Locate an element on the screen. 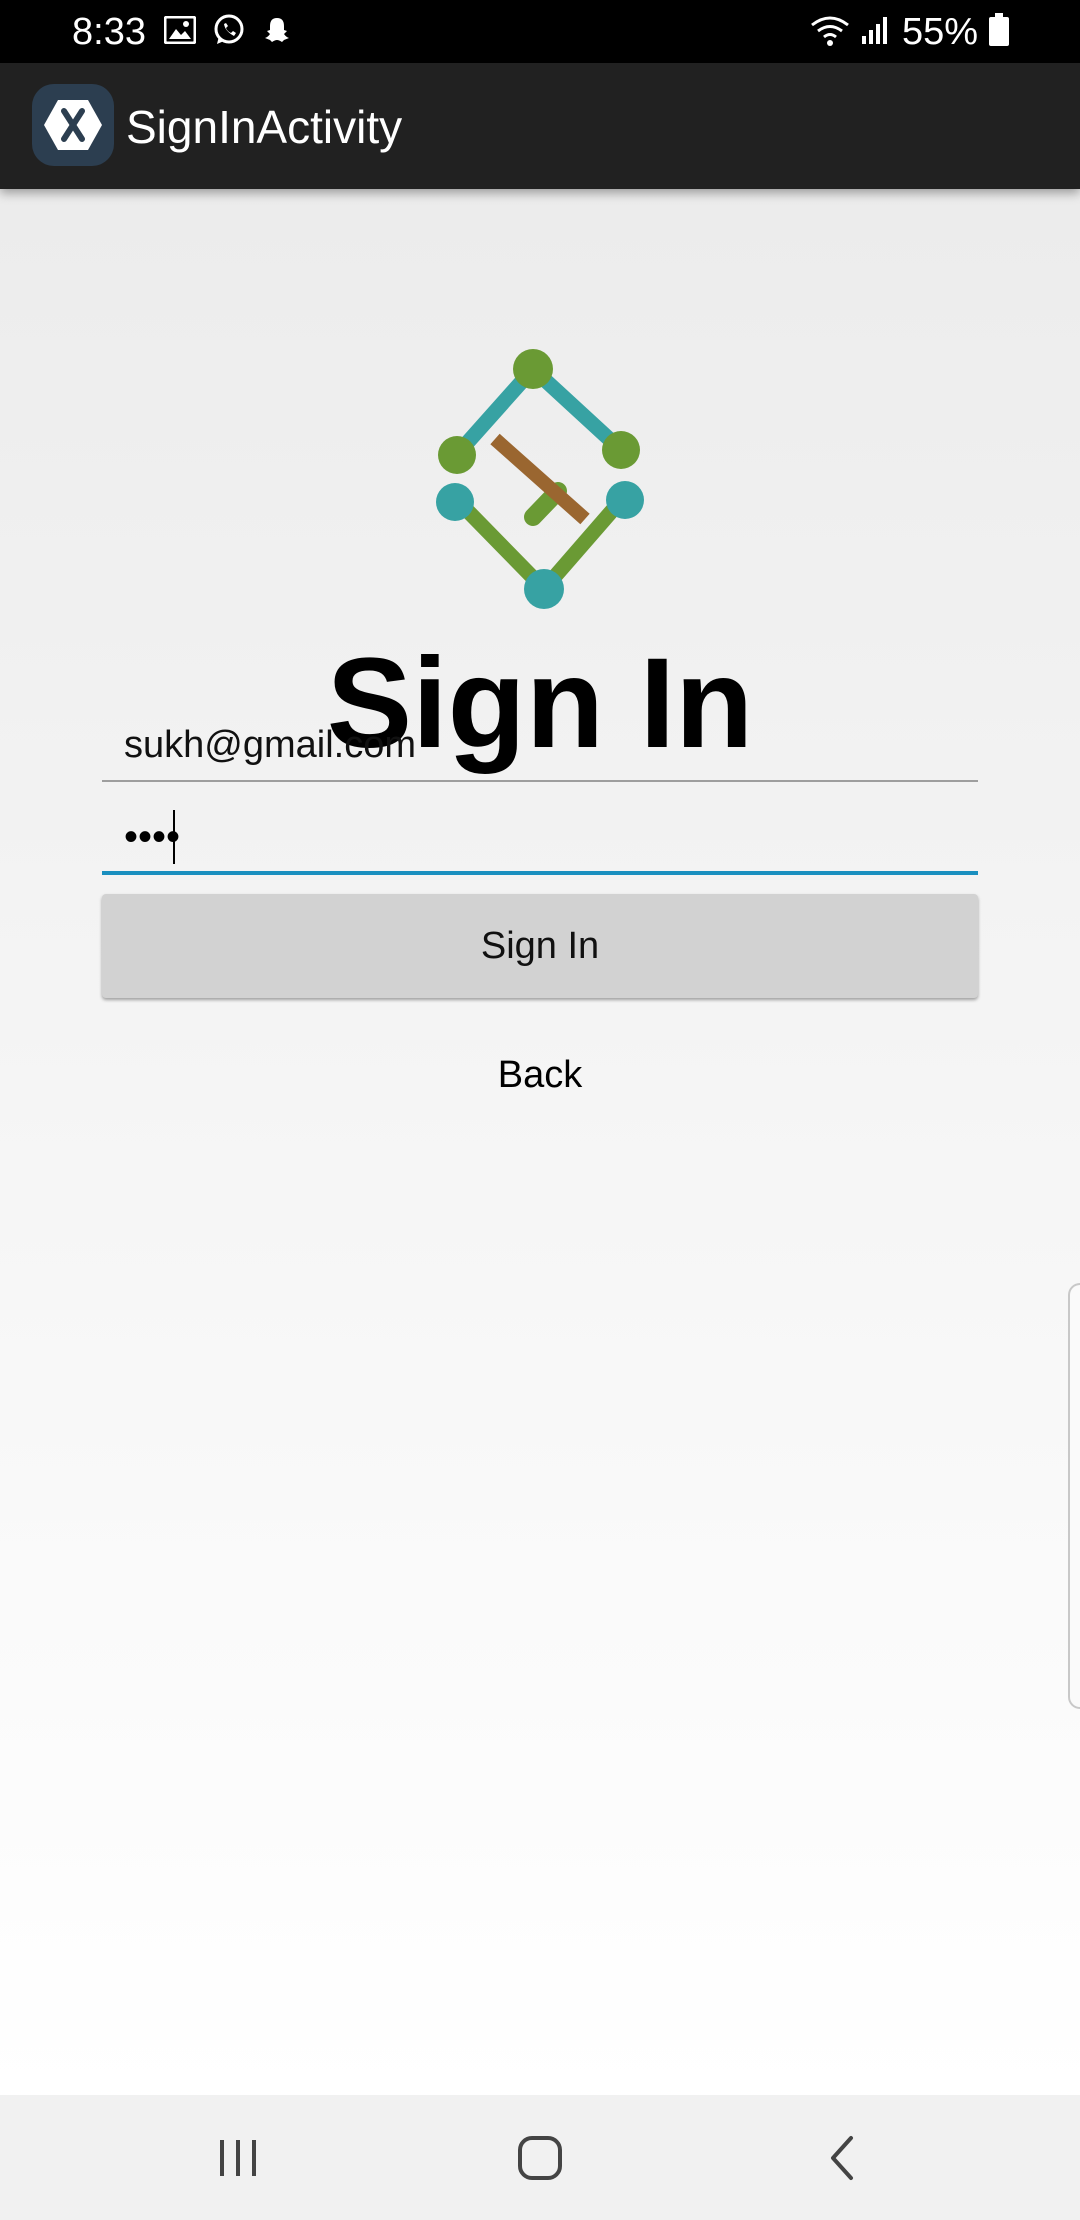  home-icon is located at coordinates (540, 2158).